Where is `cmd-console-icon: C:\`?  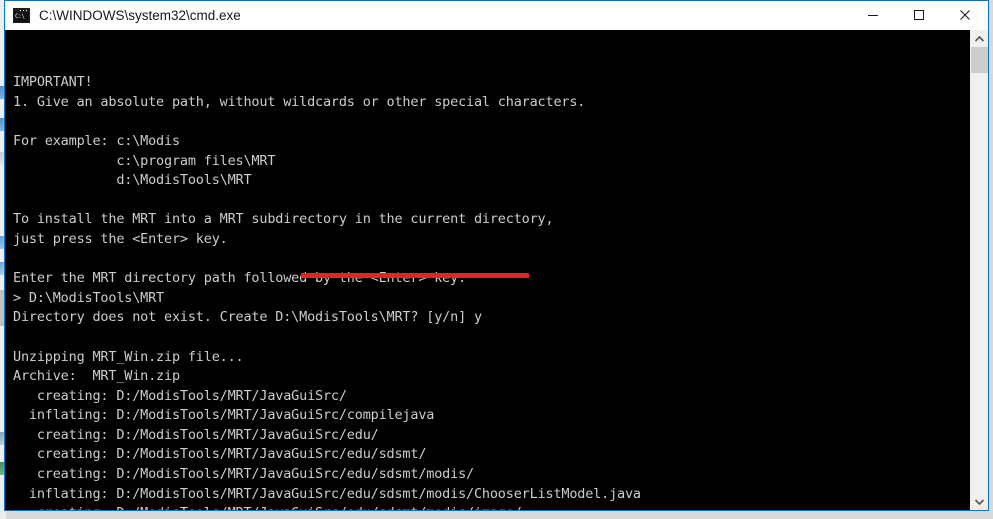
cmd-console-icon: C:\ is located at coordinates (21, 15).